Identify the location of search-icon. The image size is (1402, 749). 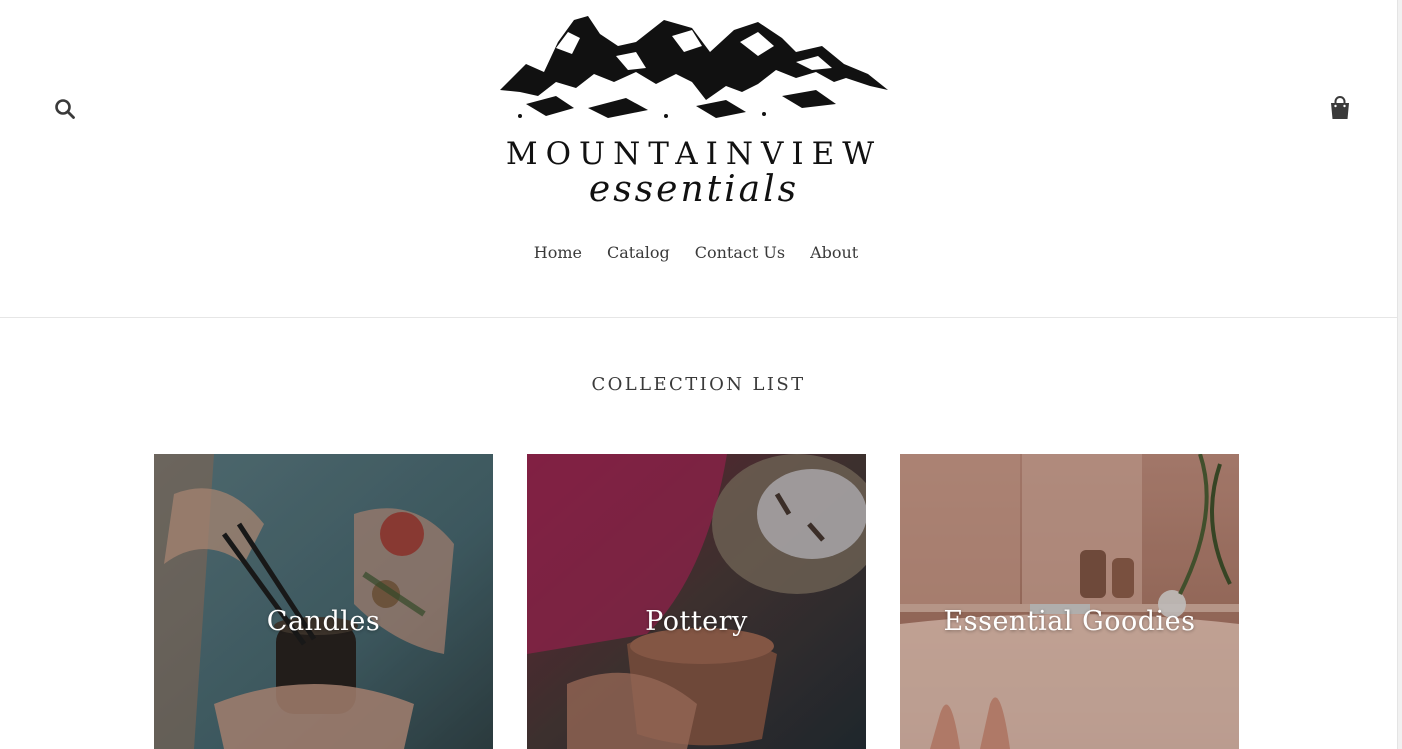
(65, 109).